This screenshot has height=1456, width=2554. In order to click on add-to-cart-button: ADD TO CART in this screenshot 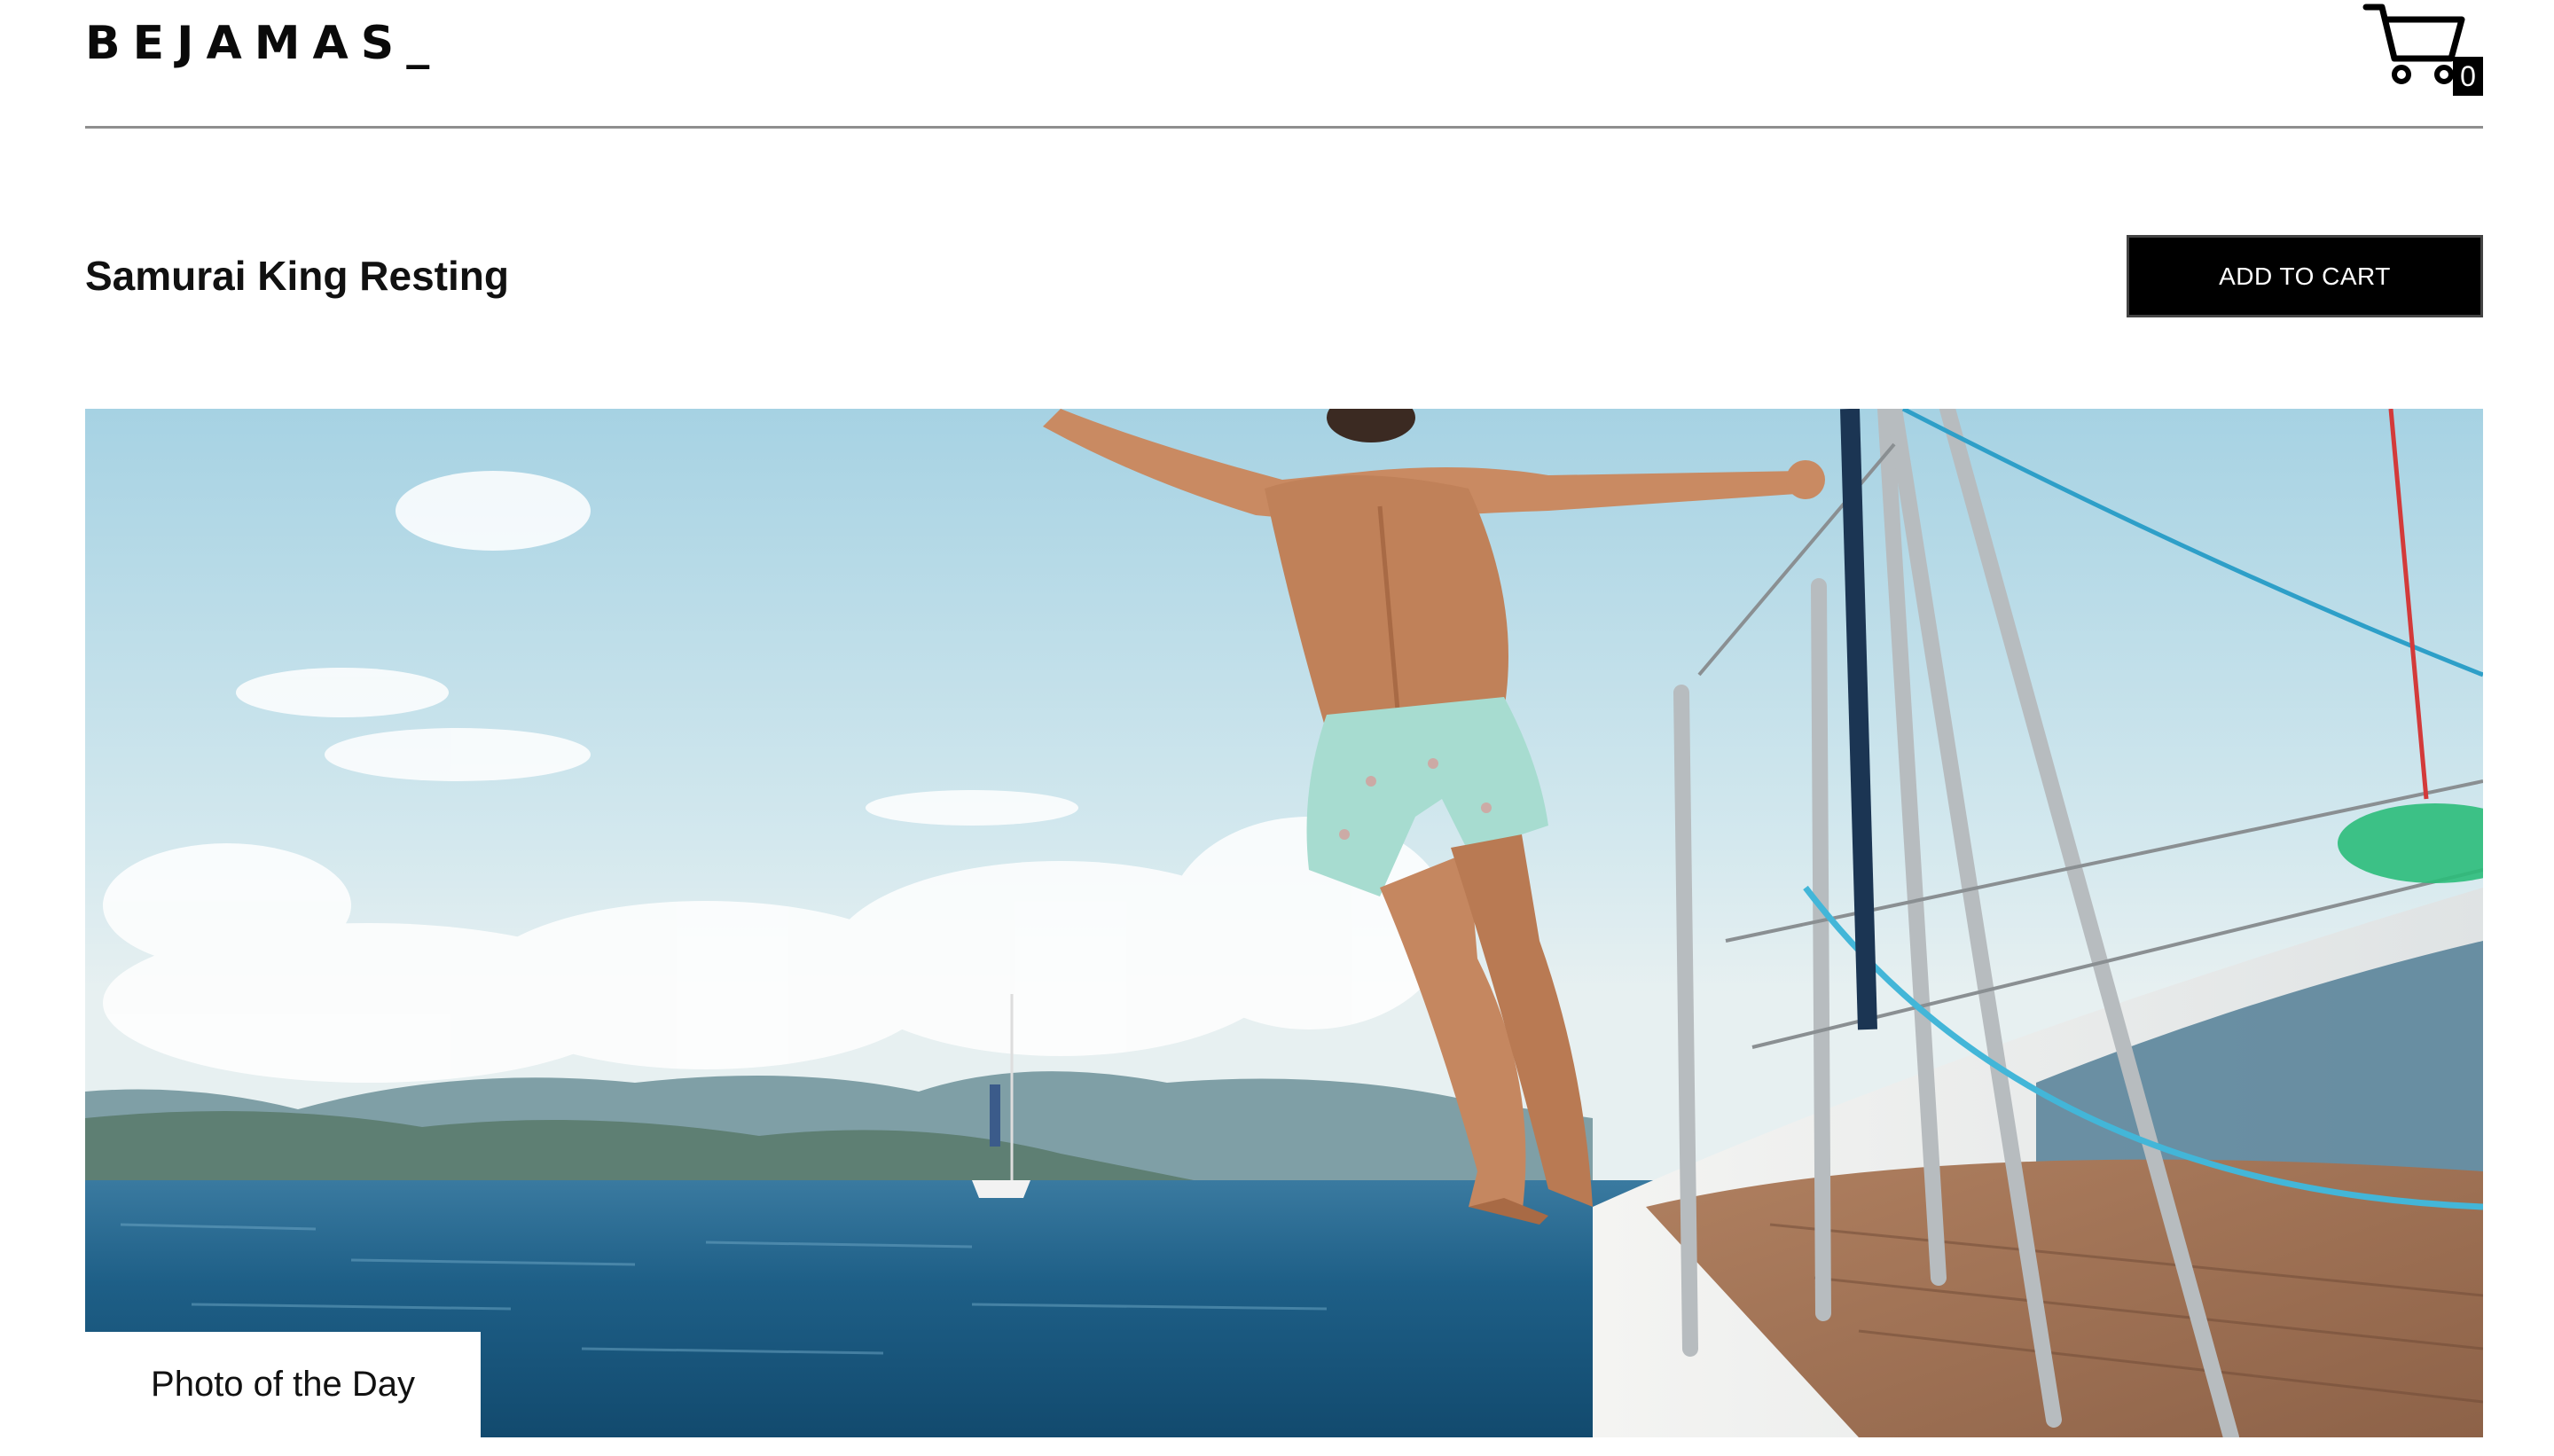, I will do `click(2305, 276)`.